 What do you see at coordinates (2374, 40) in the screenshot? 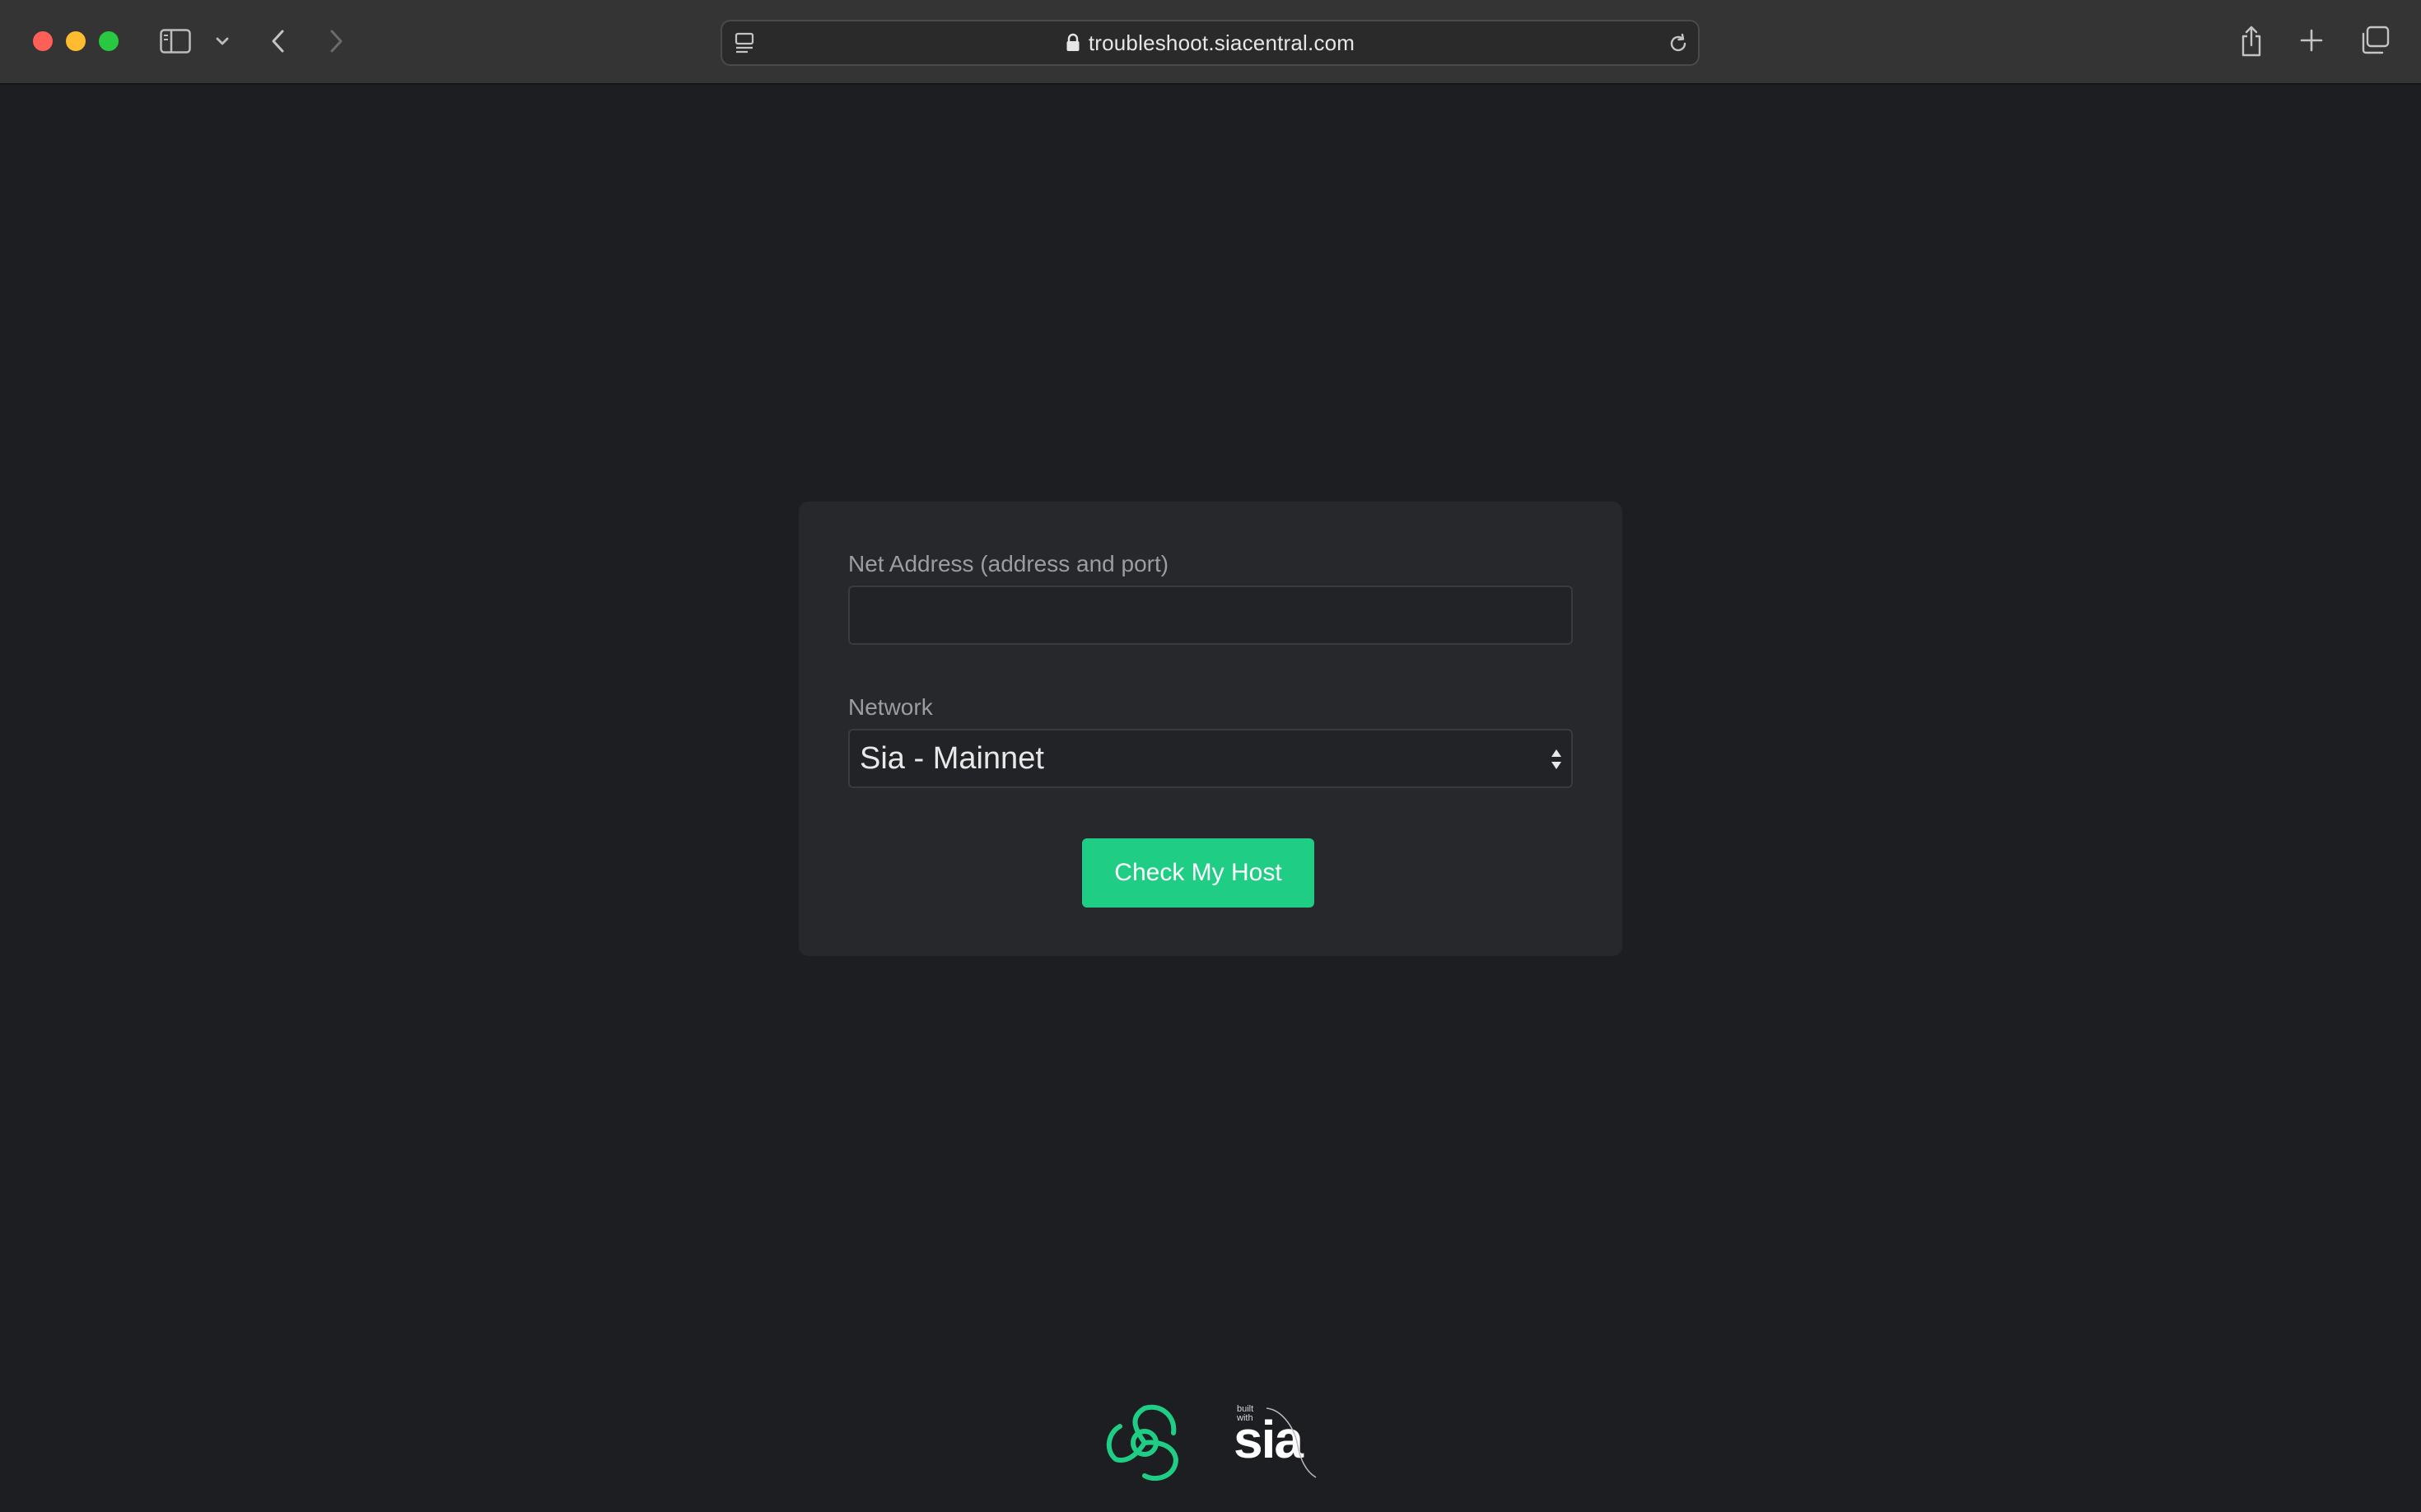
I see `tab-overview-icon` at bounding box center [2374, 40].